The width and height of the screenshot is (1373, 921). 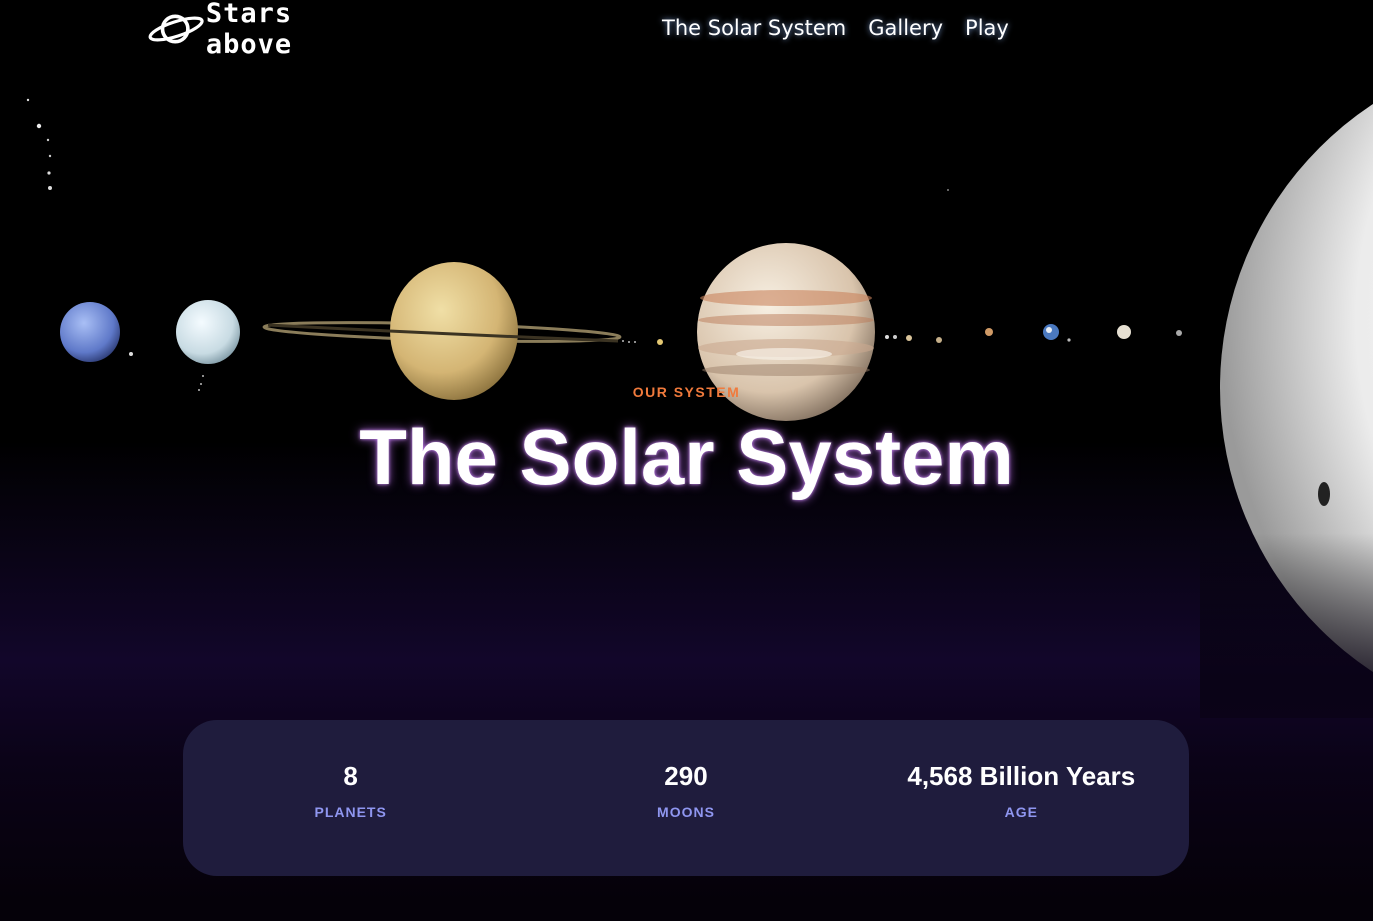 I want to click on page-title: The Solar System, so click(x=686, y=457).